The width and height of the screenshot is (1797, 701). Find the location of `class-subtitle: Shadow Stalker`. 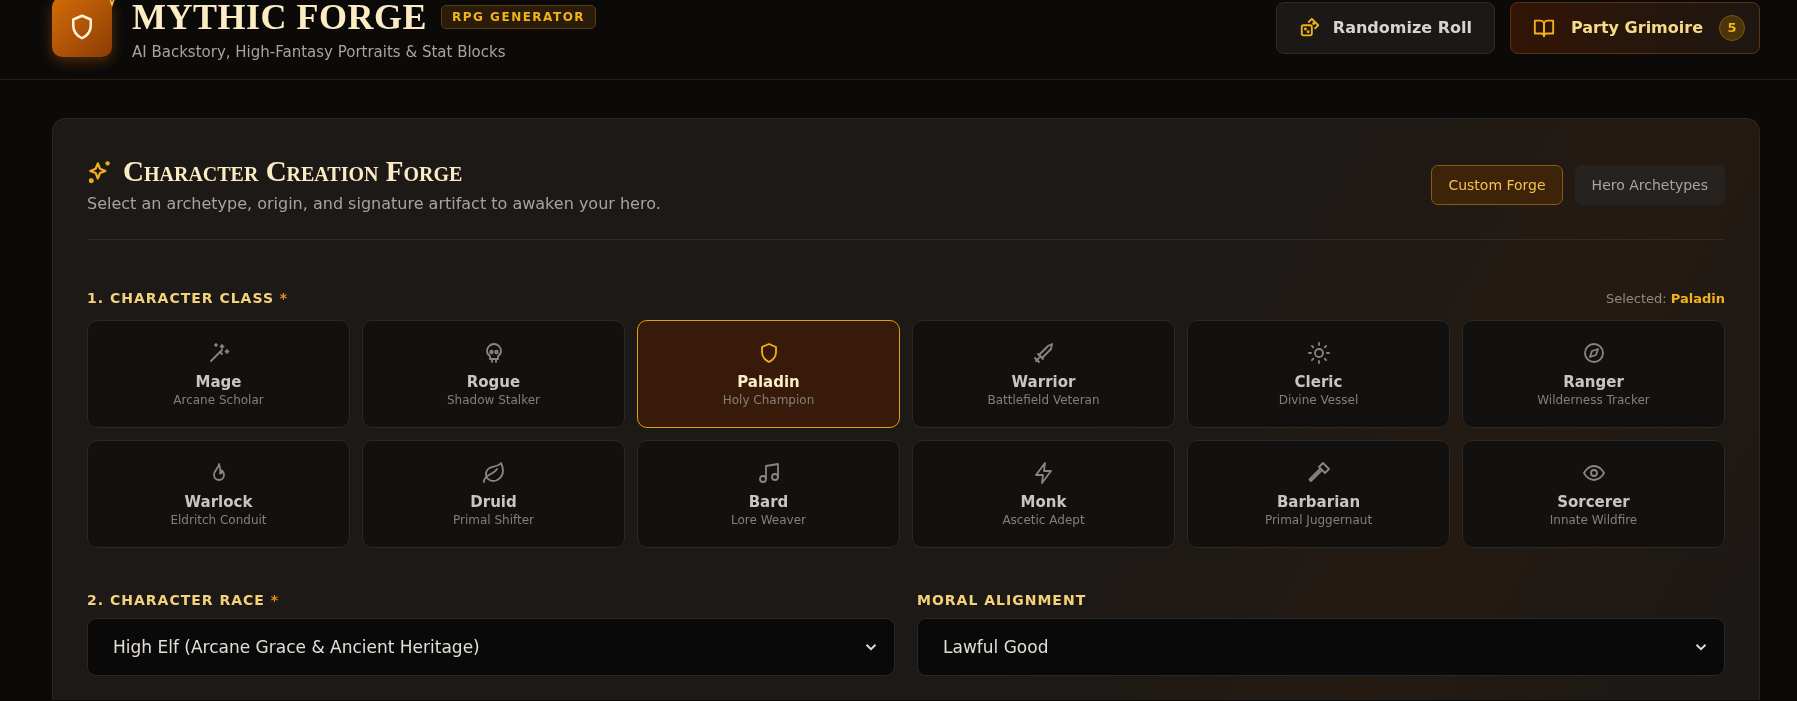

class-subtitle: Shadow Stalker is located at coordinates (493, 400).